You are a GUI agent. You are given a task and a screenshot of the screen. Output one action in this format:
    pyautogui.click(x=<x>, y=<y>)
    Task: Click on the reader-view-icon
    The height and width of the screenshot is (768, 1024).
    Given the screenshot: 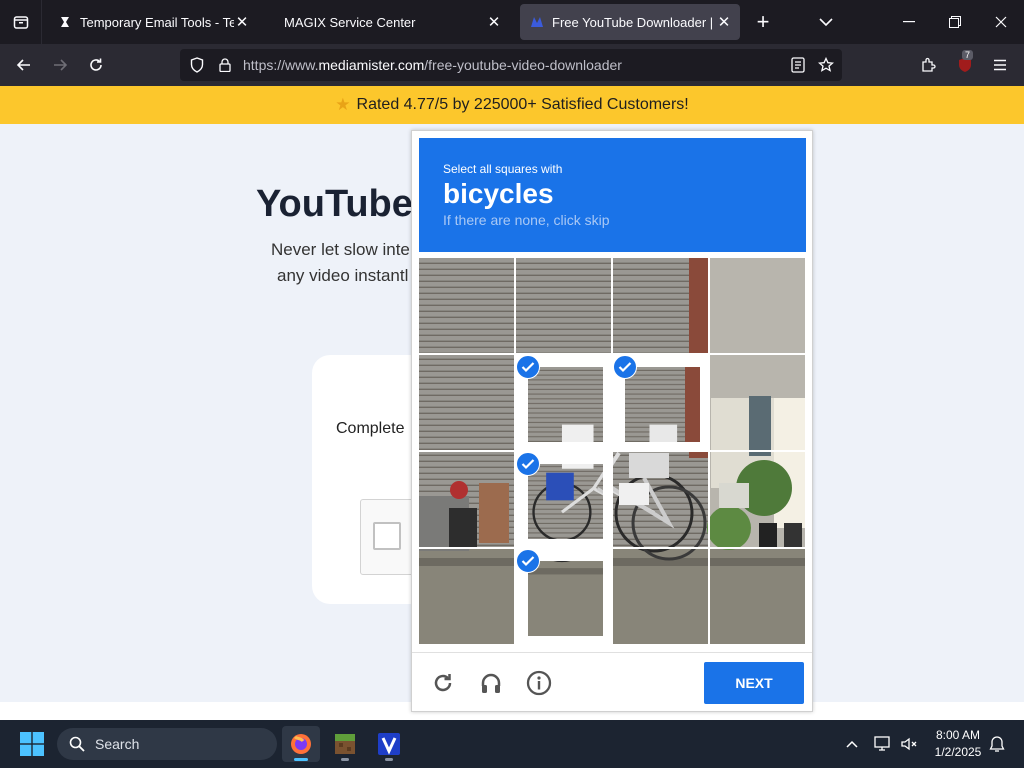 What is the action you would take?
    pyautogui.click(x=798, y=65)
    